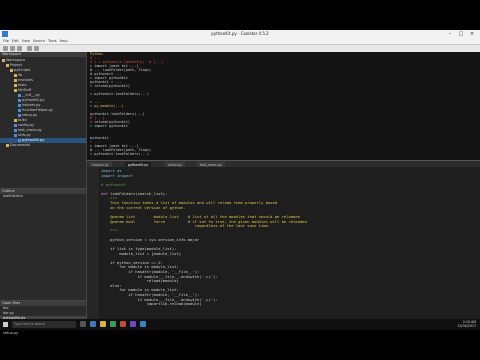  Describe the element at coordinates (109, 230) in the screenshot. I see `code-token: """` at that location.